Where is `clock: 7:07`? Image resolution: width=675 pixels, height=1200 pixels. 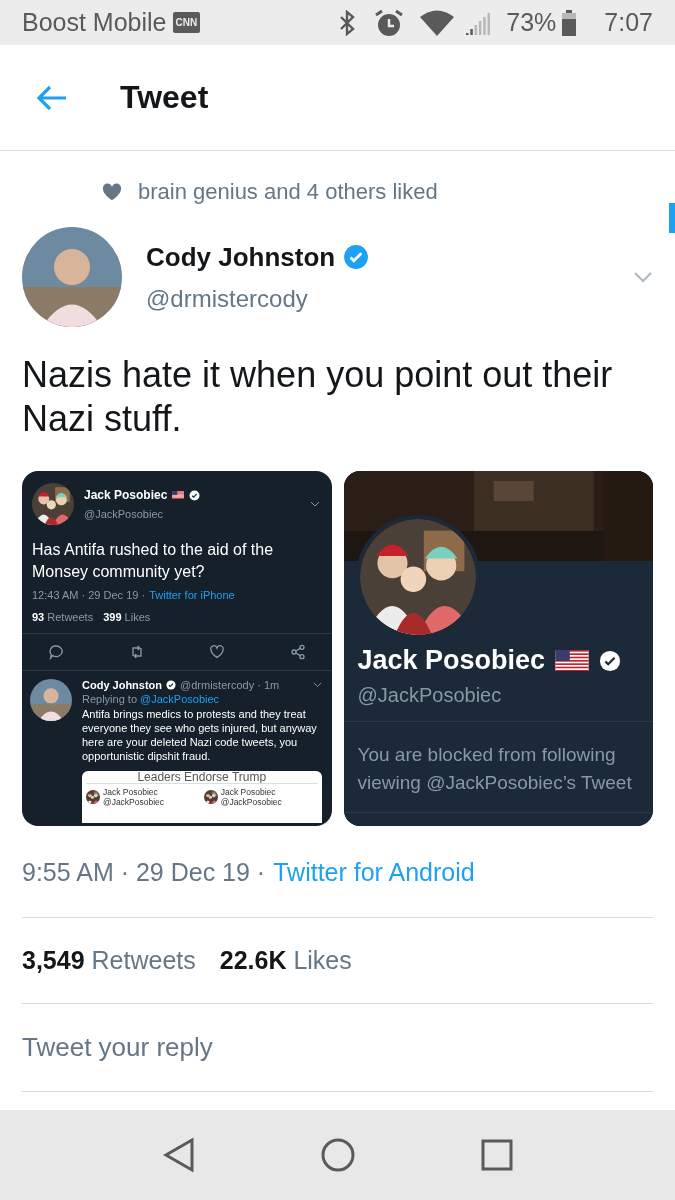
clock: 7:07 is located at coordinates (628, 22).